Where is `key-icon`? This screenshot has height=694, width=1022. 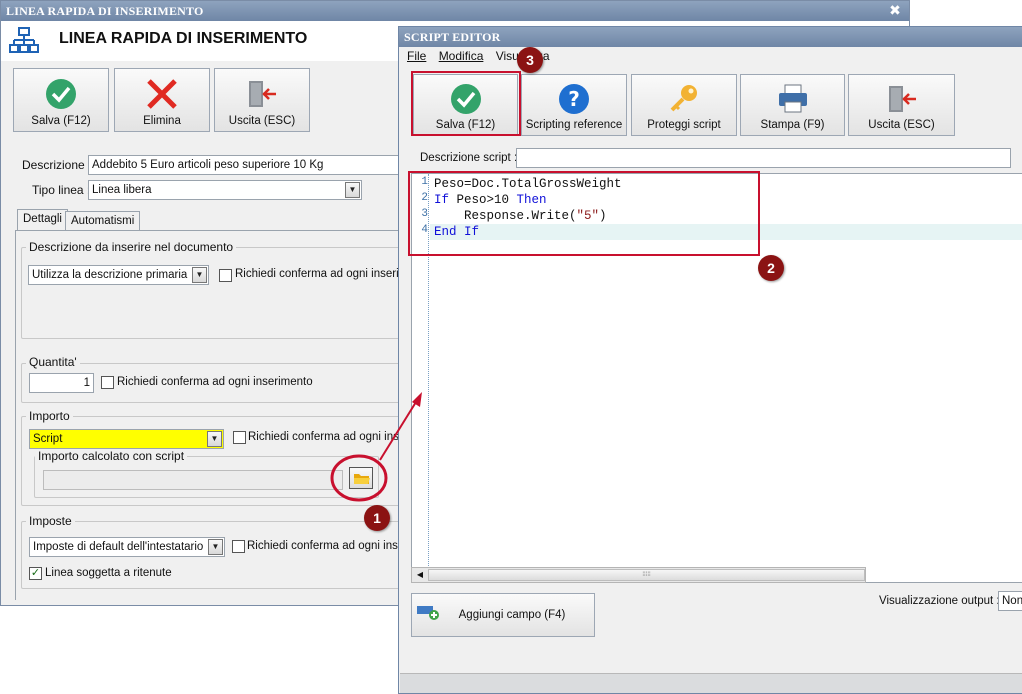
key-icon is located at coordinates (683, 98).